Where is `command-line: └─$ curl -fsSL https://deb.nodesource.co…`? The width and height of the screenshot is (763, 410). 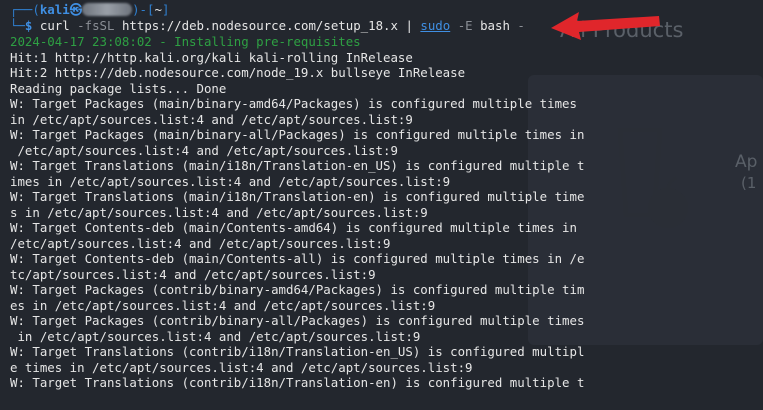
command-line: └─$ curl -fsSL https://deb.nodesource.co… is located at coordinates (267, 26).